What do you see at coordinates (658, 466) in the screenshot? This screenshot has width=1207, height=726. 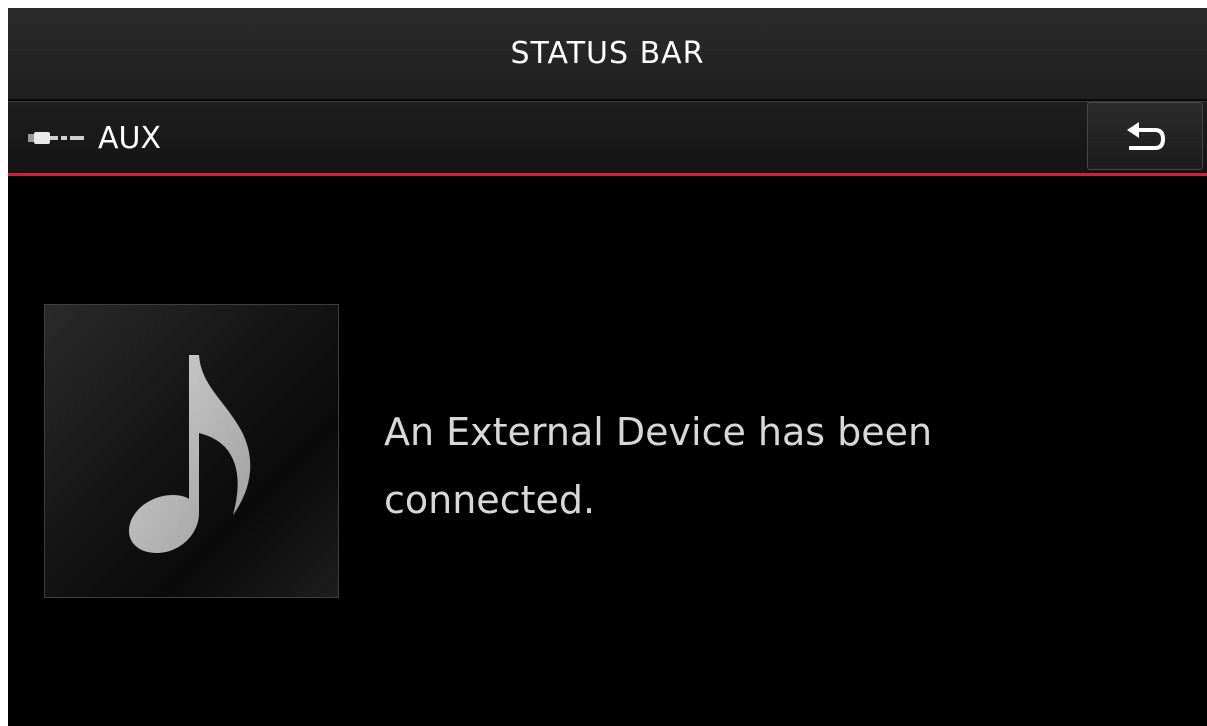 I see `connection-message: An External Device has been connected.` at bounding box center [658, 466].